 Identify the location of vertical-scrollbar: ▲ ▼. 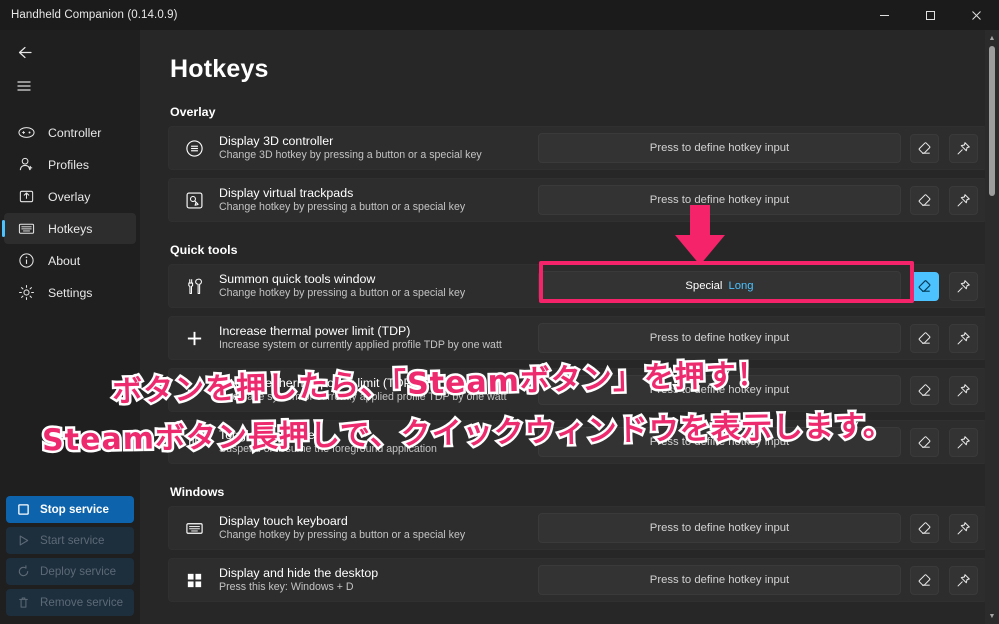
(992, 327).